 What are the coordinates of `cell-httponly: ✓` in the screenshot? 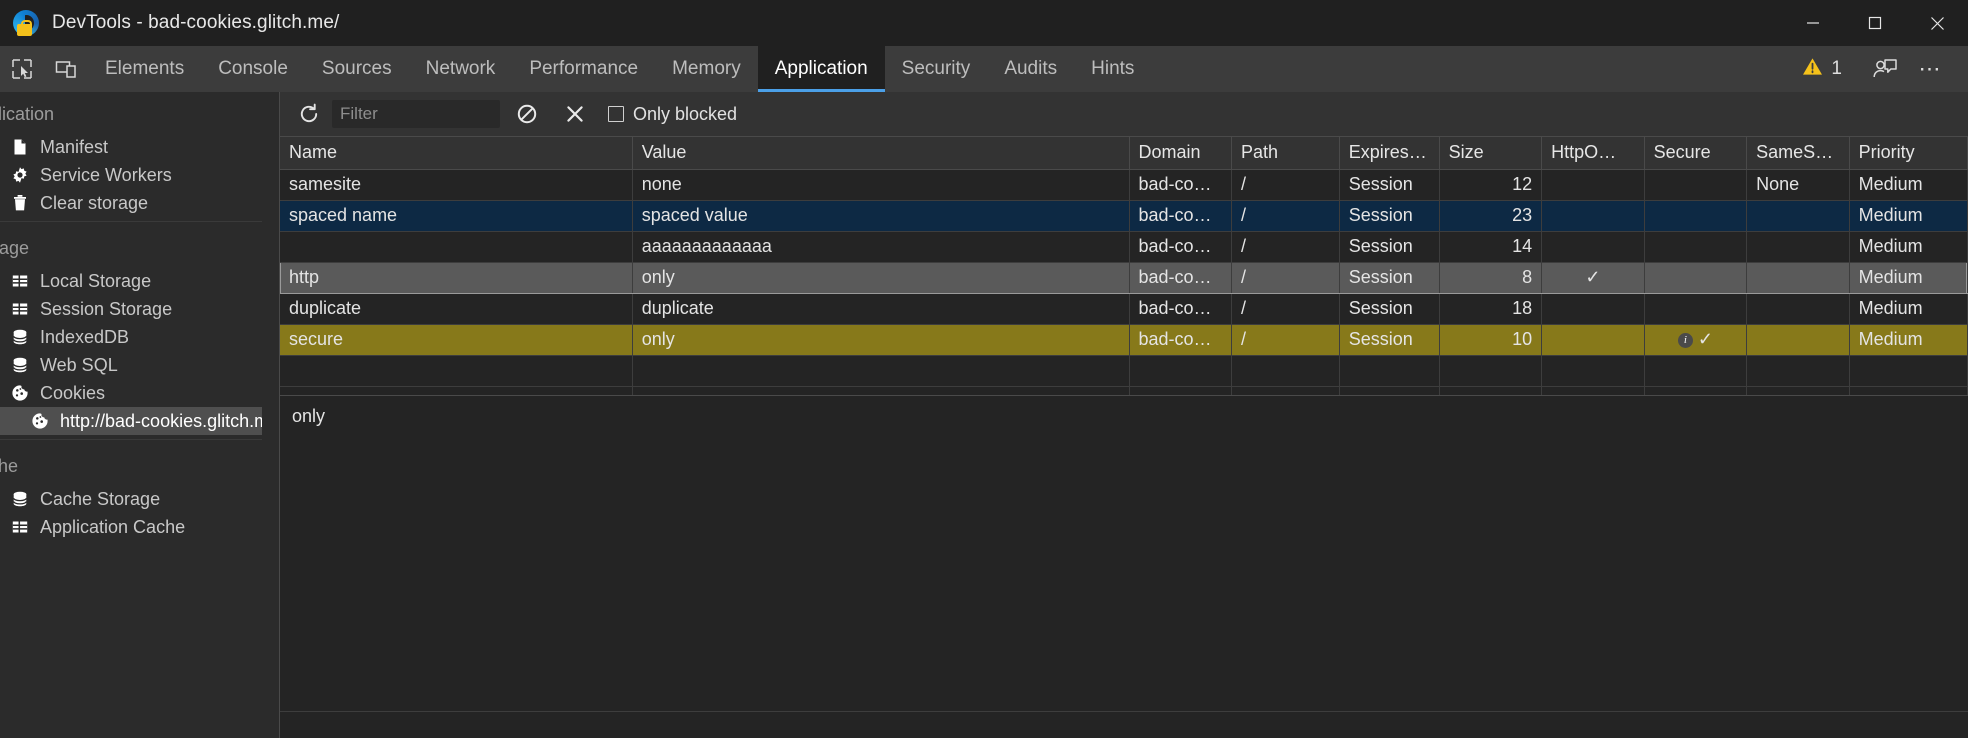 It's located at (1593, 277).